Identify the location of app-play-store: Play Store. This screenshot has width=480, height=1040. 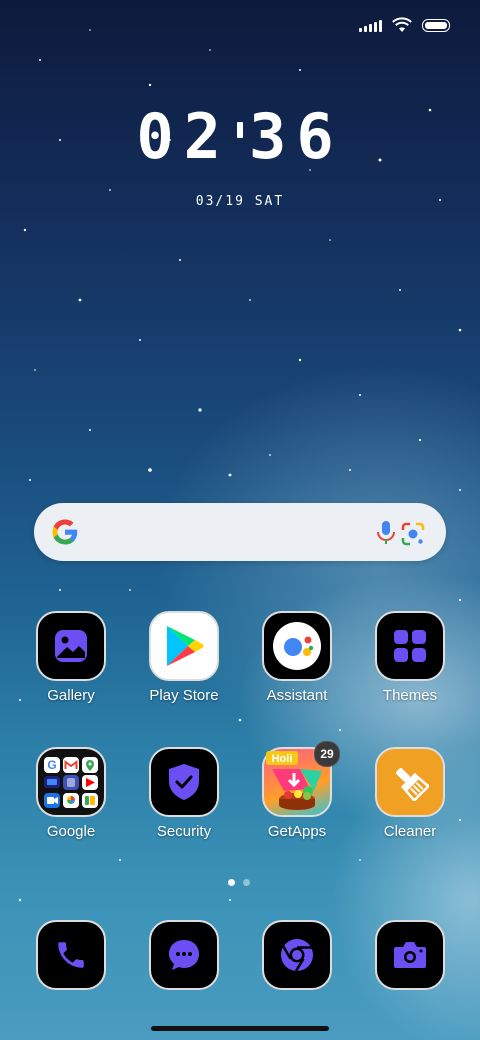
(184, 657).